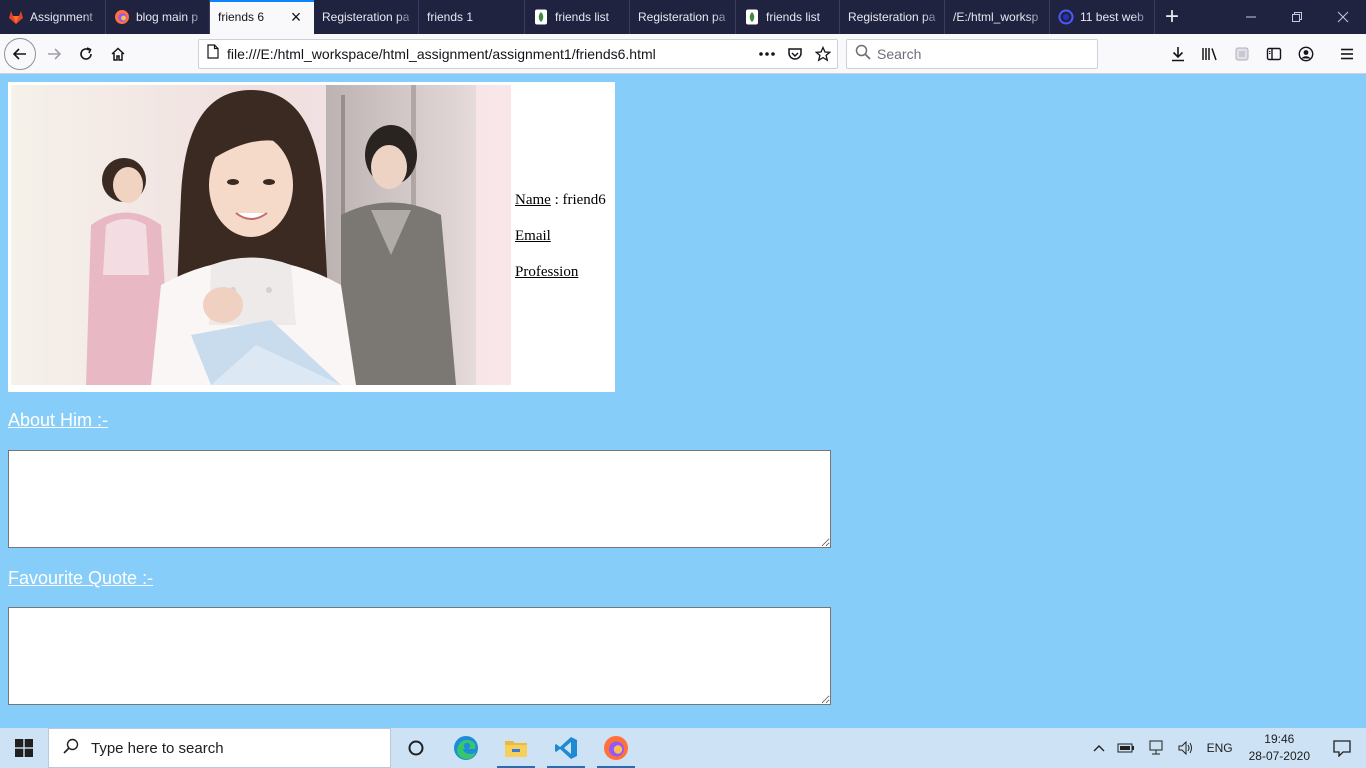  Describe the element at coordinates (157, 748) in the screenshot. I see `taskbar-search-placeholder: Type here to search` at that location.